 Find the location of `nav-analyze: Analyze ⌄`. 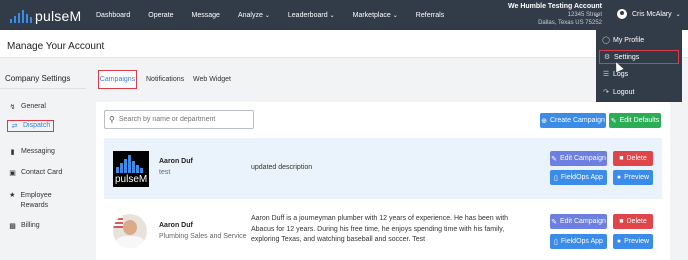

nav-analyze: Analyze ⌄ is located at coordinates (254, 15).